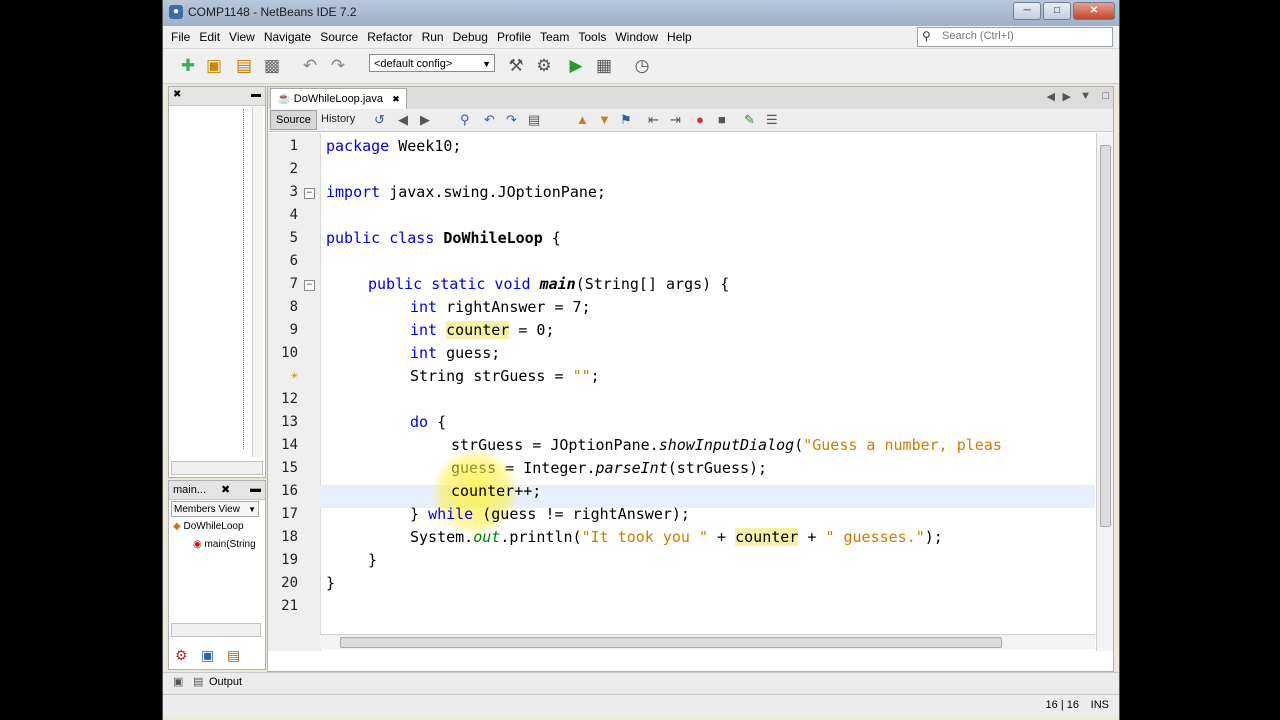 Image resolution: width=1280 pixels, height=720 pixels. Describe the element at coordinates (548, 284) in the screenshot. I see `code-line: public static void main(String[] args) {` at that location.